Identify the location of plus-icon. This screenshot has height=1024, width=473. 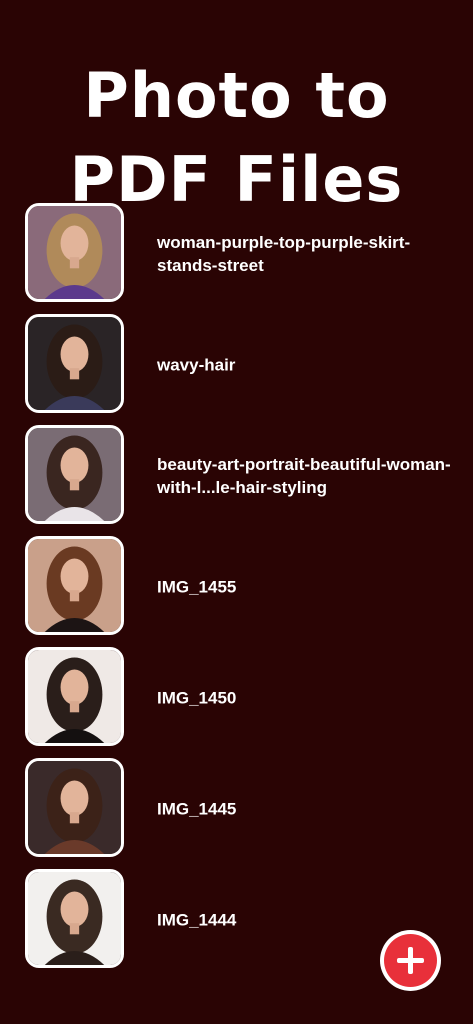
(410, 960).